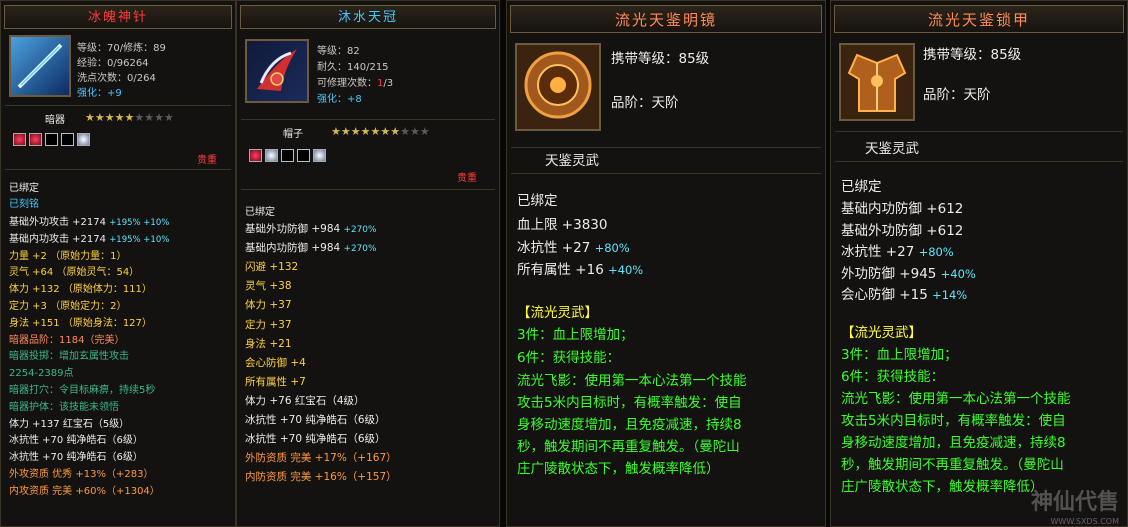 This screenshot has height=527, width=1128. What do you see at coordinates (67, 340) in the screenshot?
I see `attribute-text: 暗器品阶：1184（完美）` at bounding box center [67, 340].